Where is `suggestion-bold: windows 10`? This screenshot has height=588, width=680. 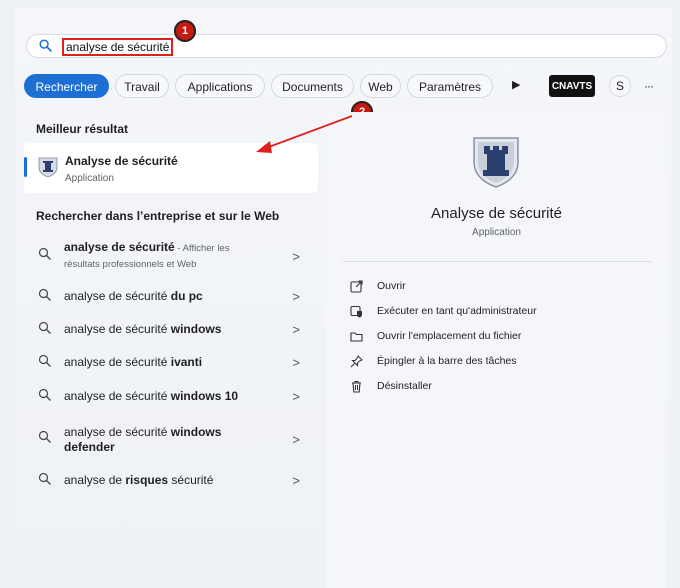
suggestion-bold: windows 10 is located at coordinates (204, 396).